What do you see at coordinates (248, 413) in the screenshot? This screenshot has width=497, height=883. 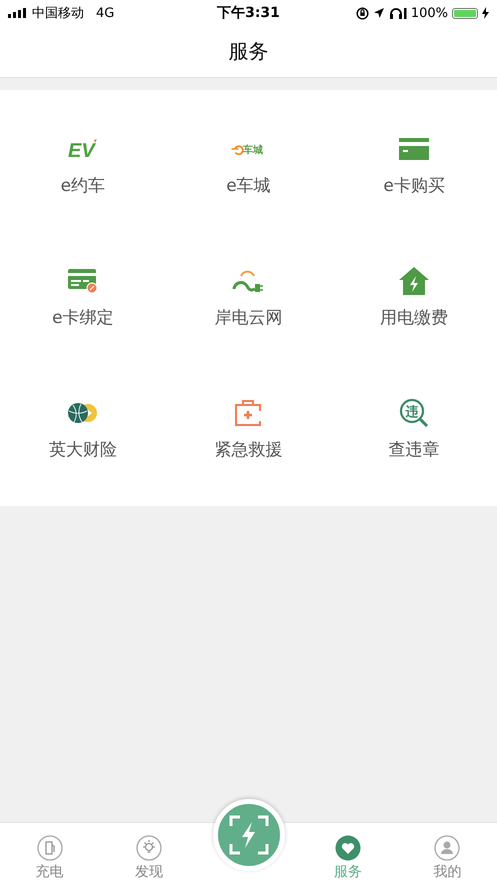 I see `first-aid-kit-icon` at bounding box center [248, 413].